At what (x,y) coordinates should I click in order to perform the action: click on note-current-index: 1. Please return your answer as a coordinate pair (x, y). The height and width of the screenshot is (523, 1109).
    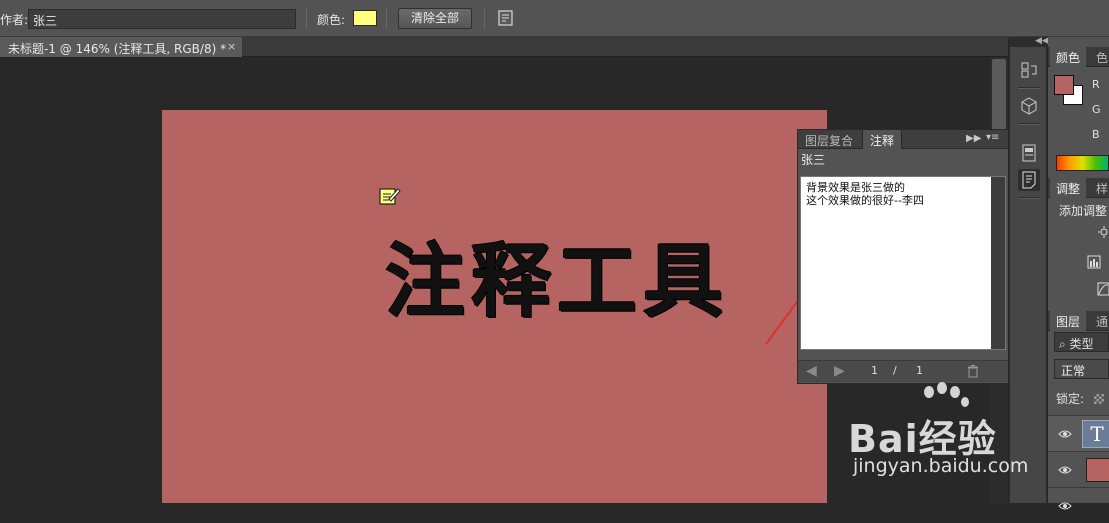
    Looking at the image, I should click on (874, 370).